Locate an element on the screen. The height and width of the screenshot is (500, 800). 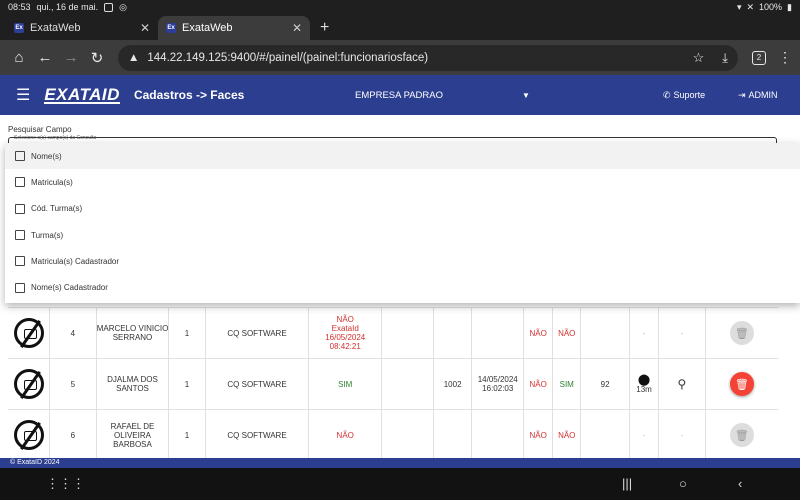
recents-icon: ||| is located at coordinates (627, 483).